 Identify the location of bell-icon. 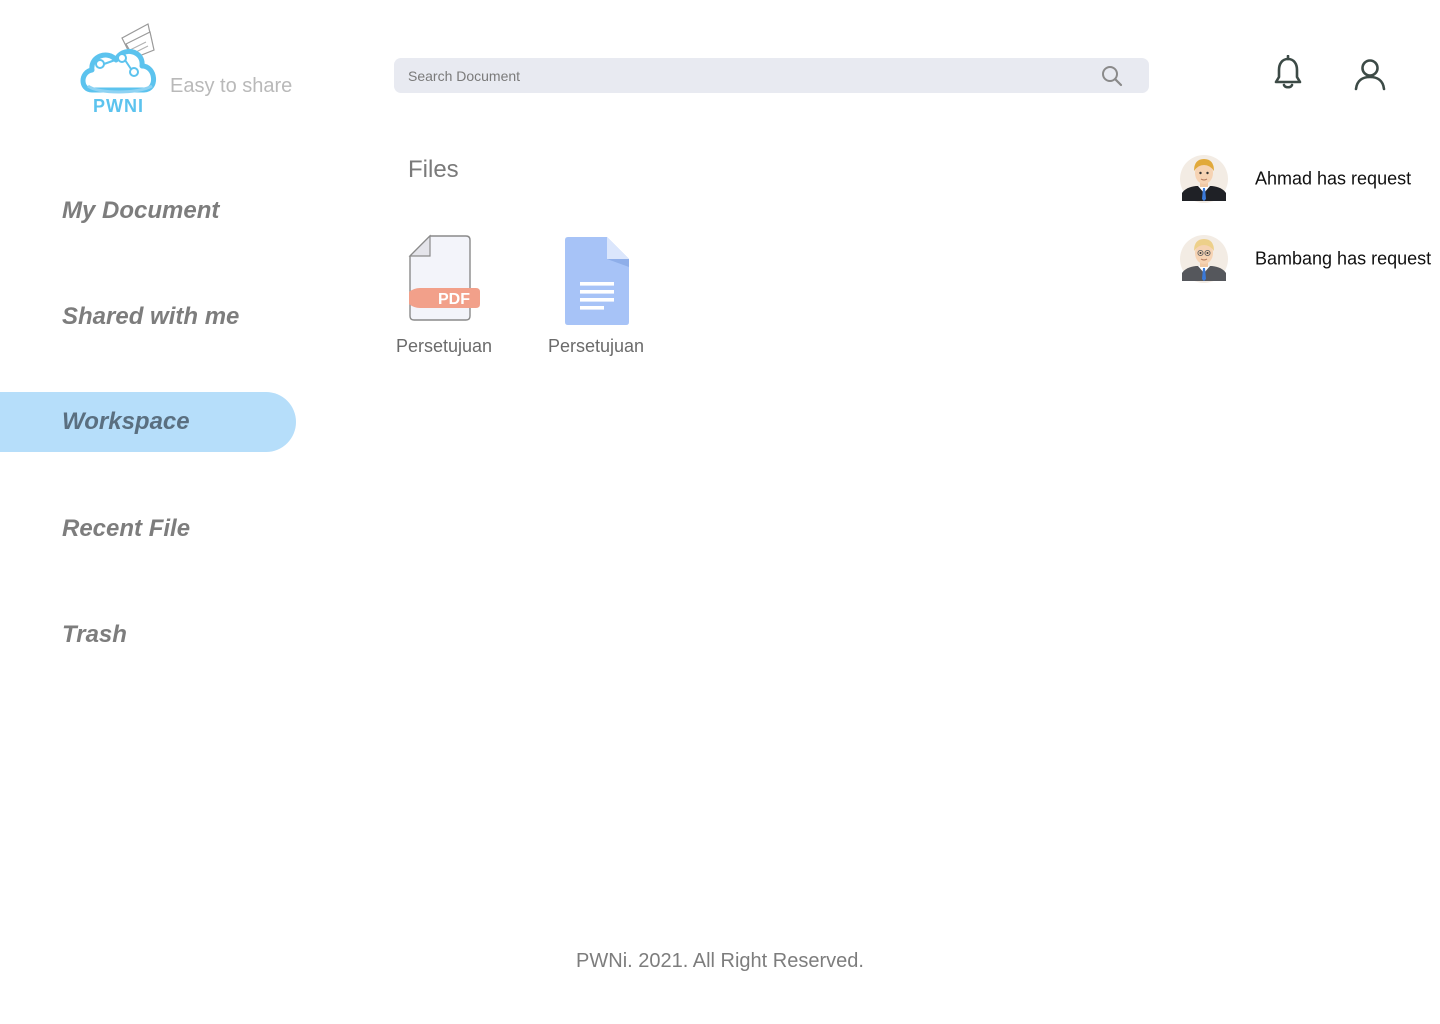
(1288, 73).